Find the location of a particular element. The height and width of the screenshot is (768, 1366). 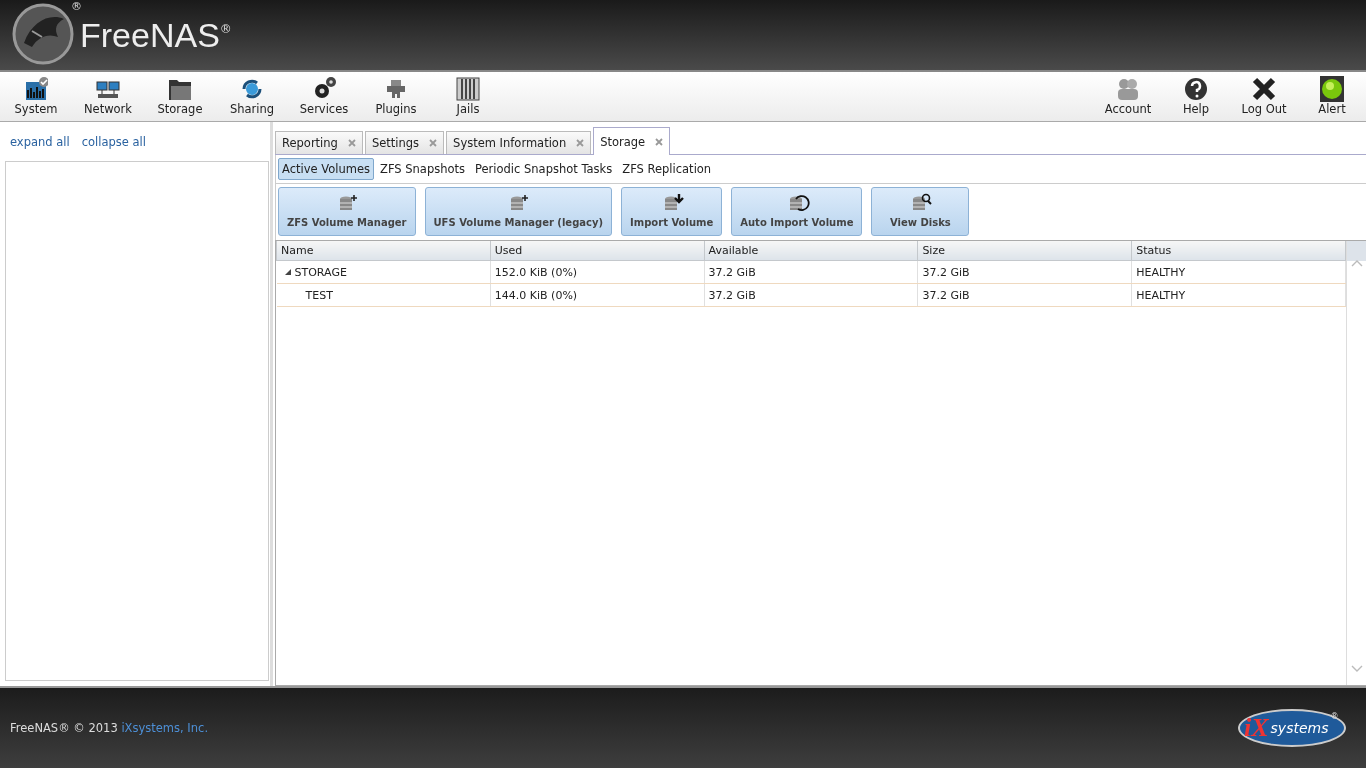

subtab: Periodic Snapshot Tasks is located at coordinates (544, 169).